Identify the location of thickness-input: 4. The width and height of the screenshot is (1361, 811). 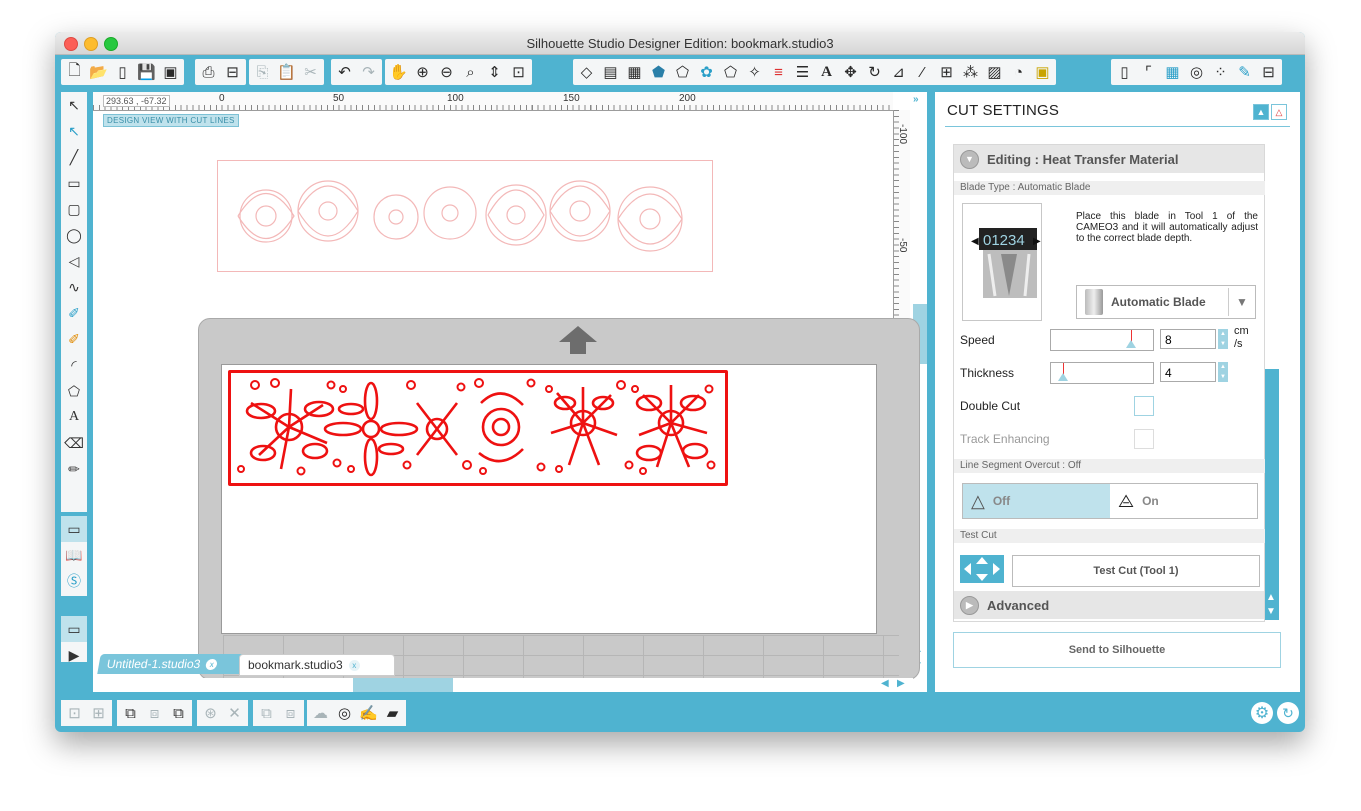
(1188, 372).